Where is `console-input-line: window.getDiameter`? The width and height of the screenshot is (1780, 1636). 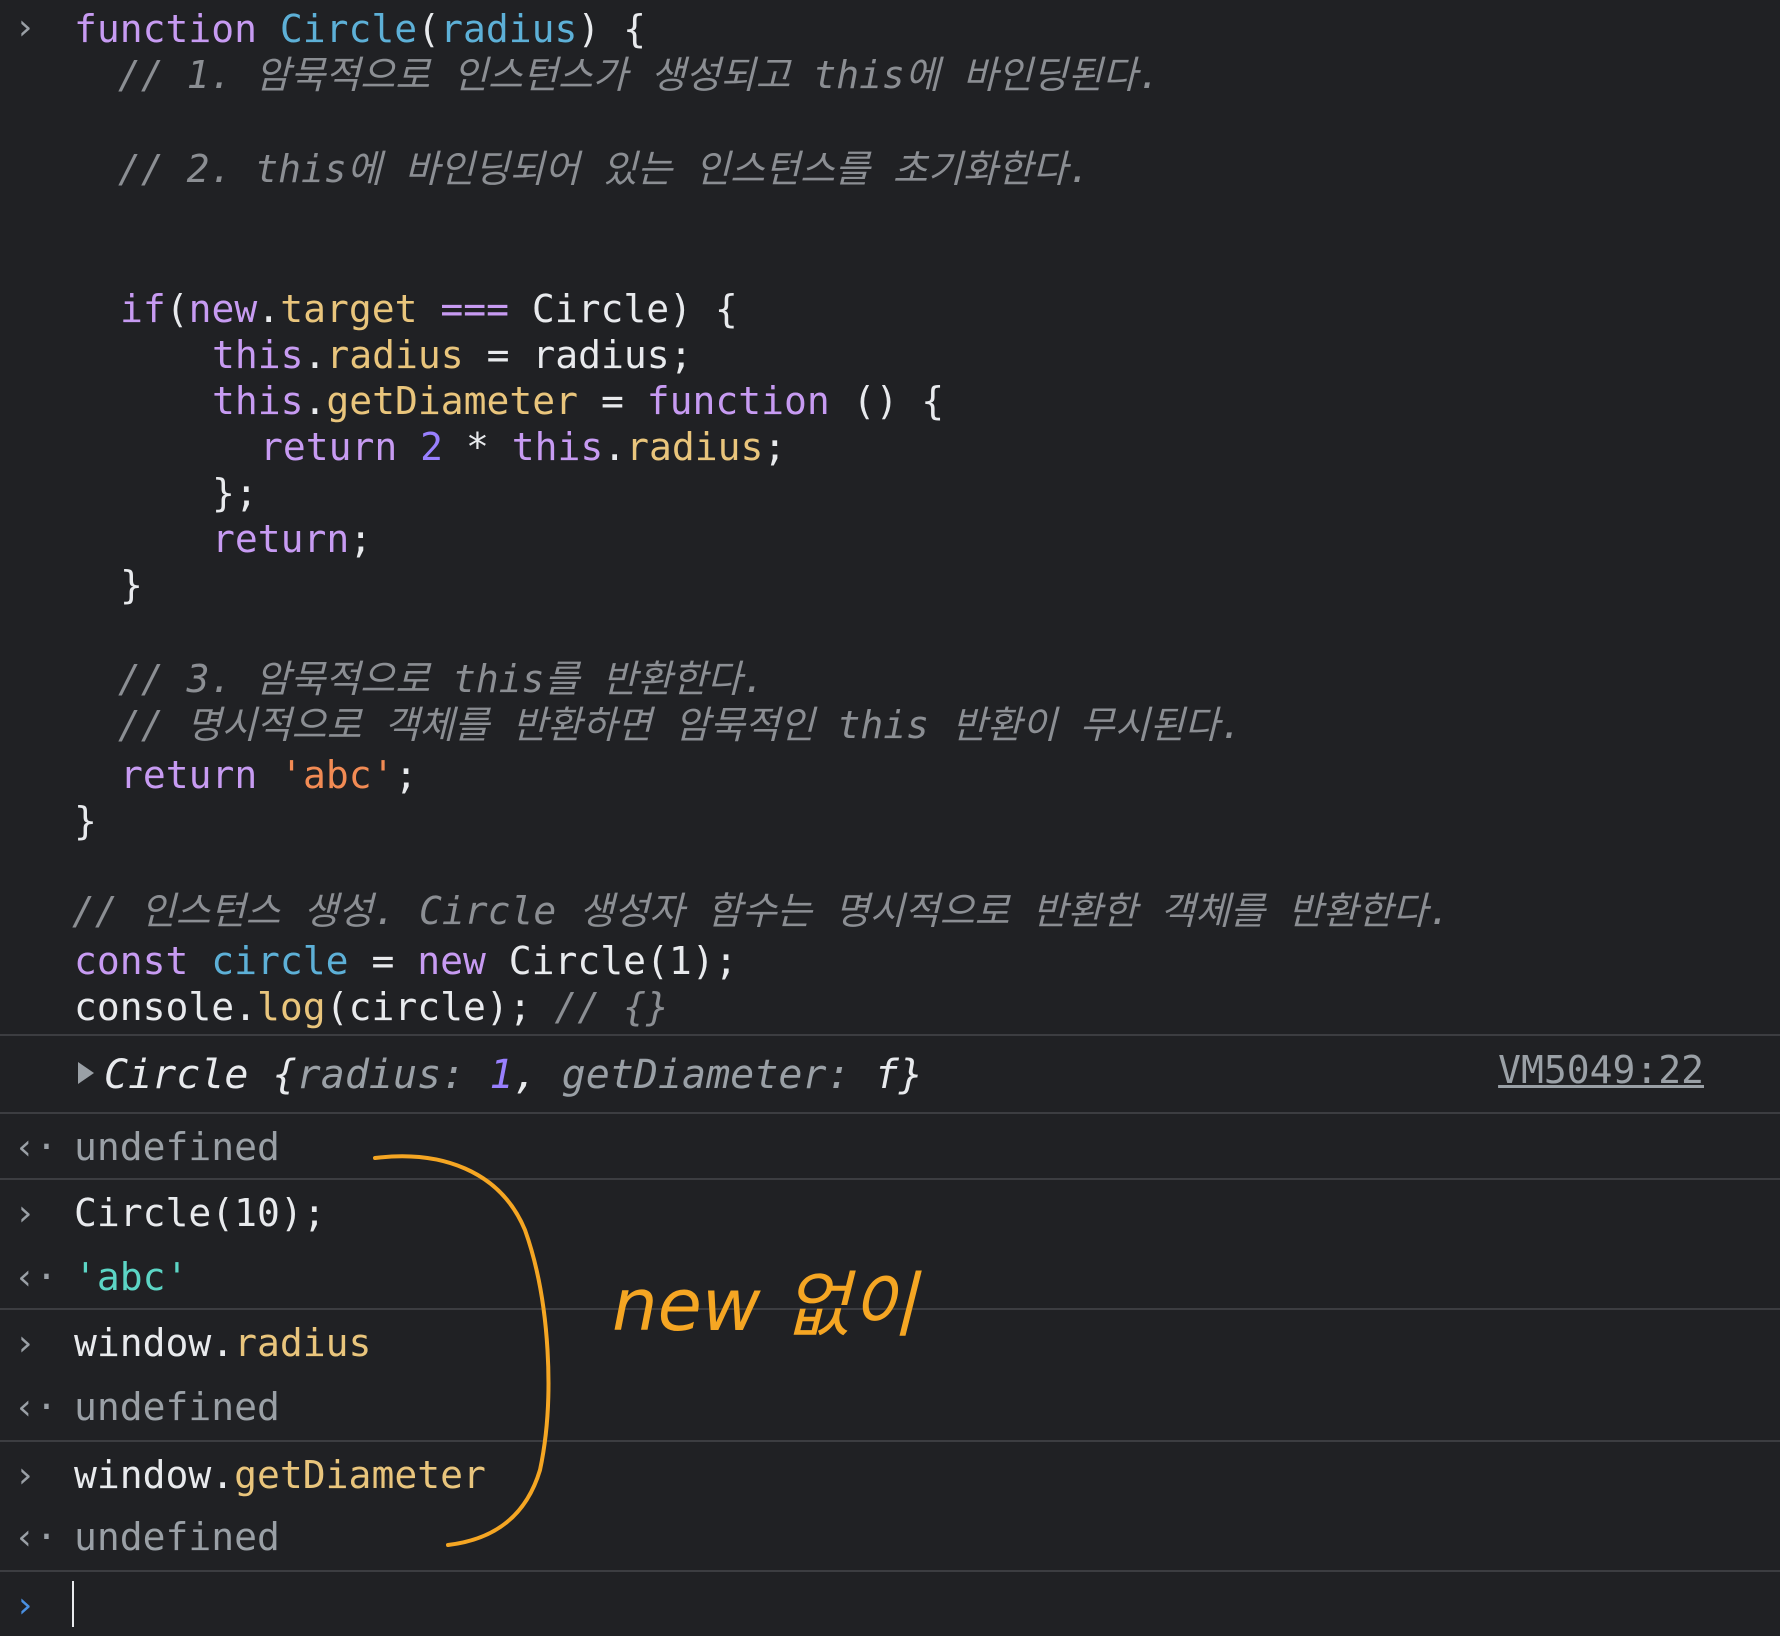 console-input-line: window.getDiameter is located at coordinates (280, 1475).